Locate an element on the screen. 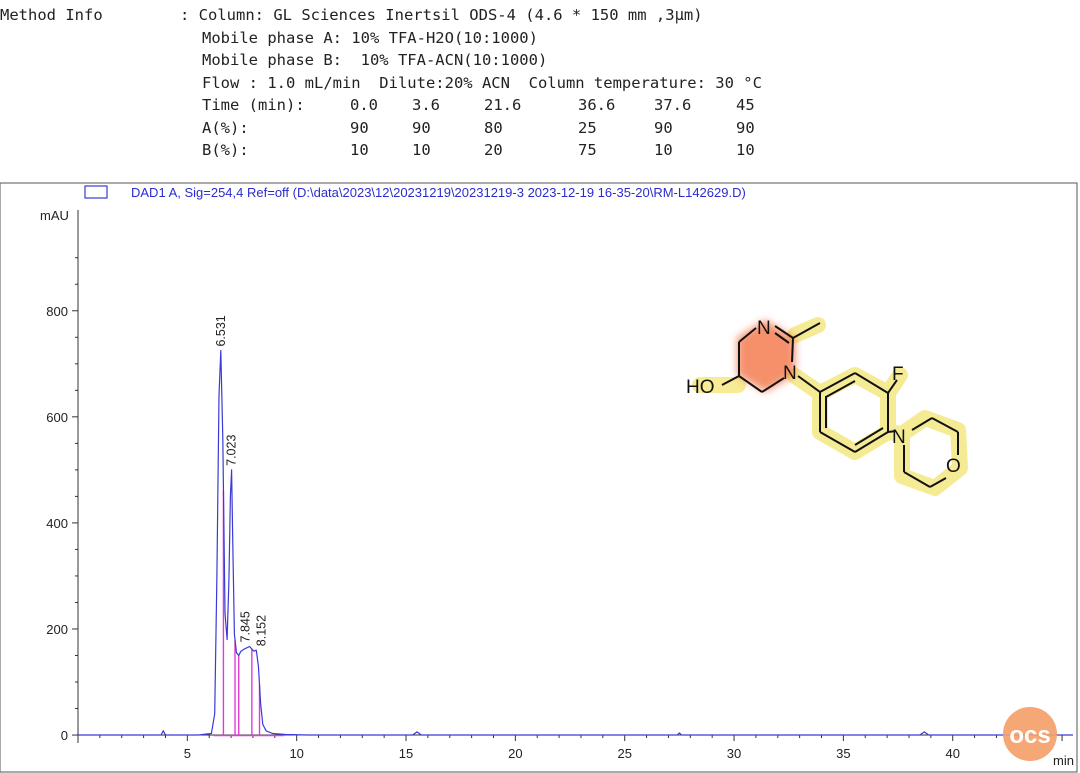 The height and width of the screenshot is (773, 1080). logo-text: ocs is located at coordinates (1029, 735).